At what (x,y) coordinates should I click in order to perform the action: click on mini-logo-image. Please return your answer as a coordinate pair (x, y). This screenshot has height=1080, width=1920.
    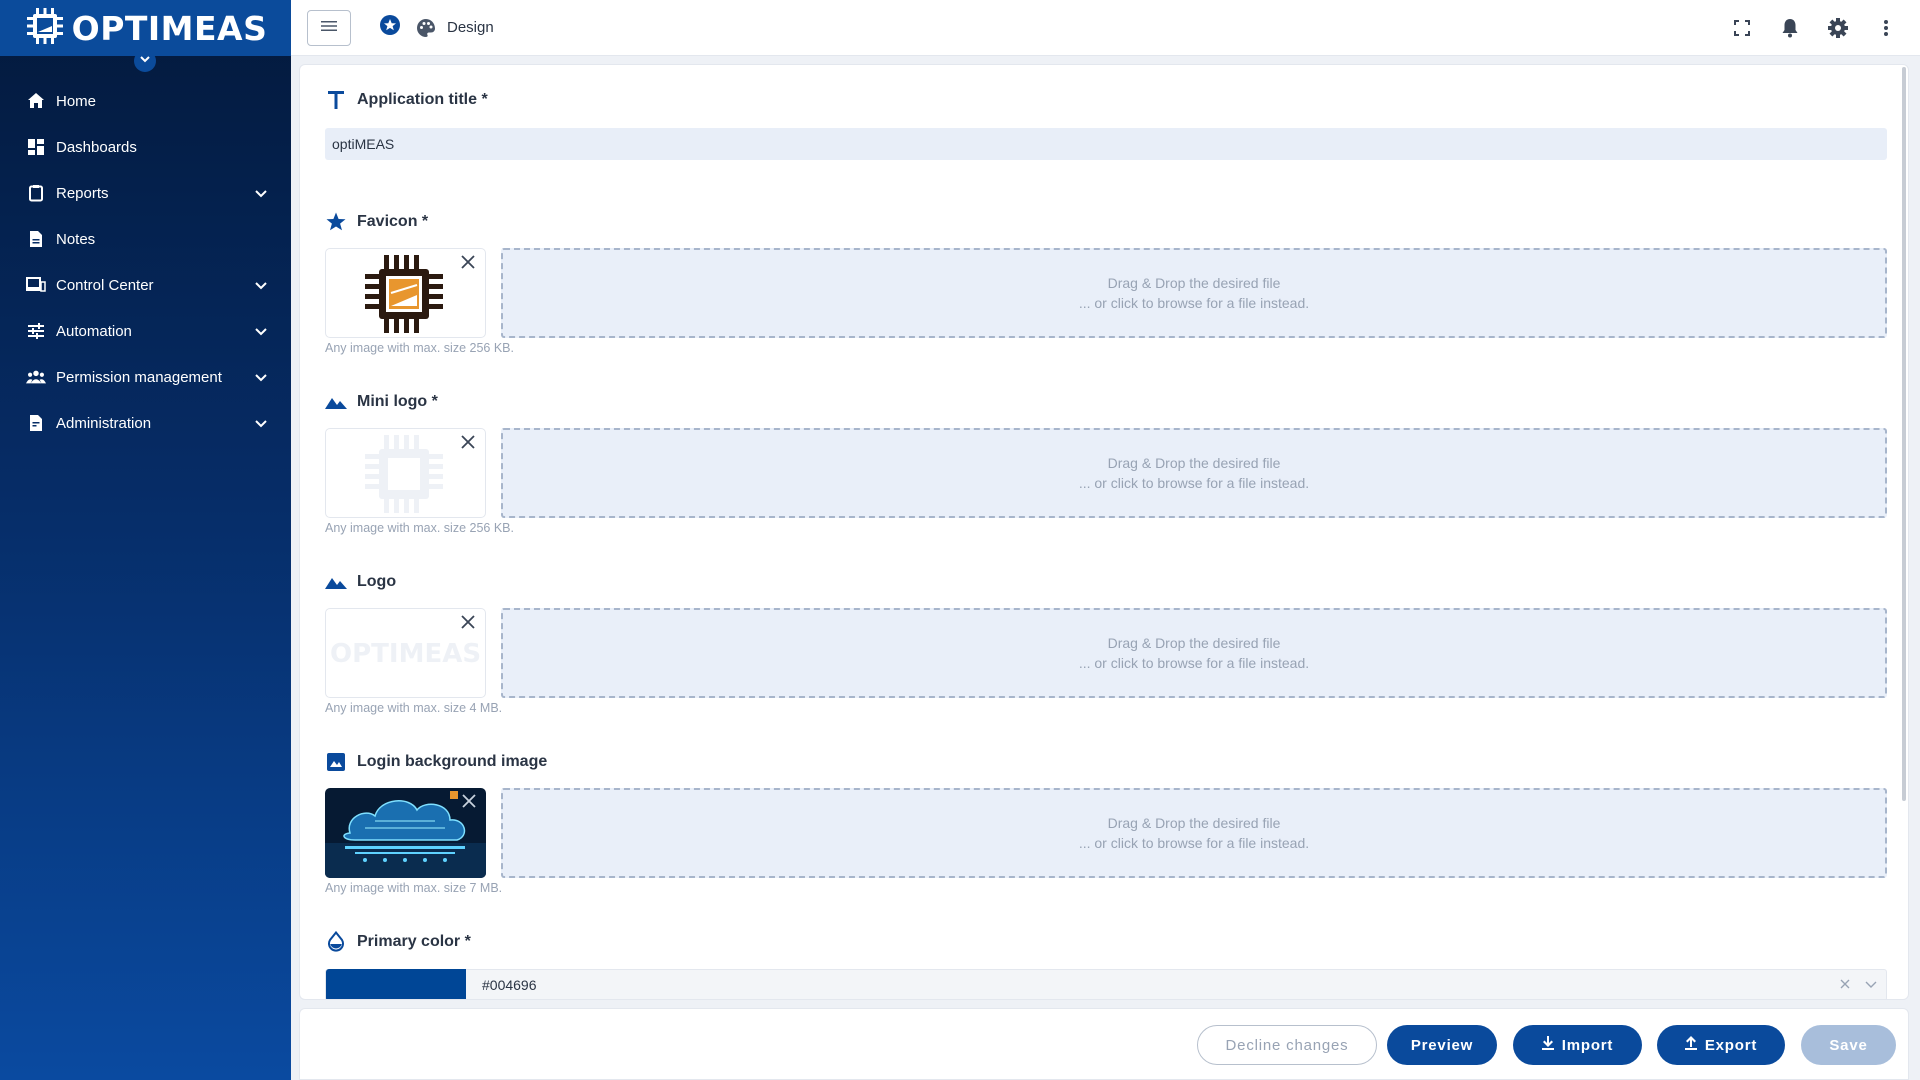
    Looking at the image, I should click on (404, 473).